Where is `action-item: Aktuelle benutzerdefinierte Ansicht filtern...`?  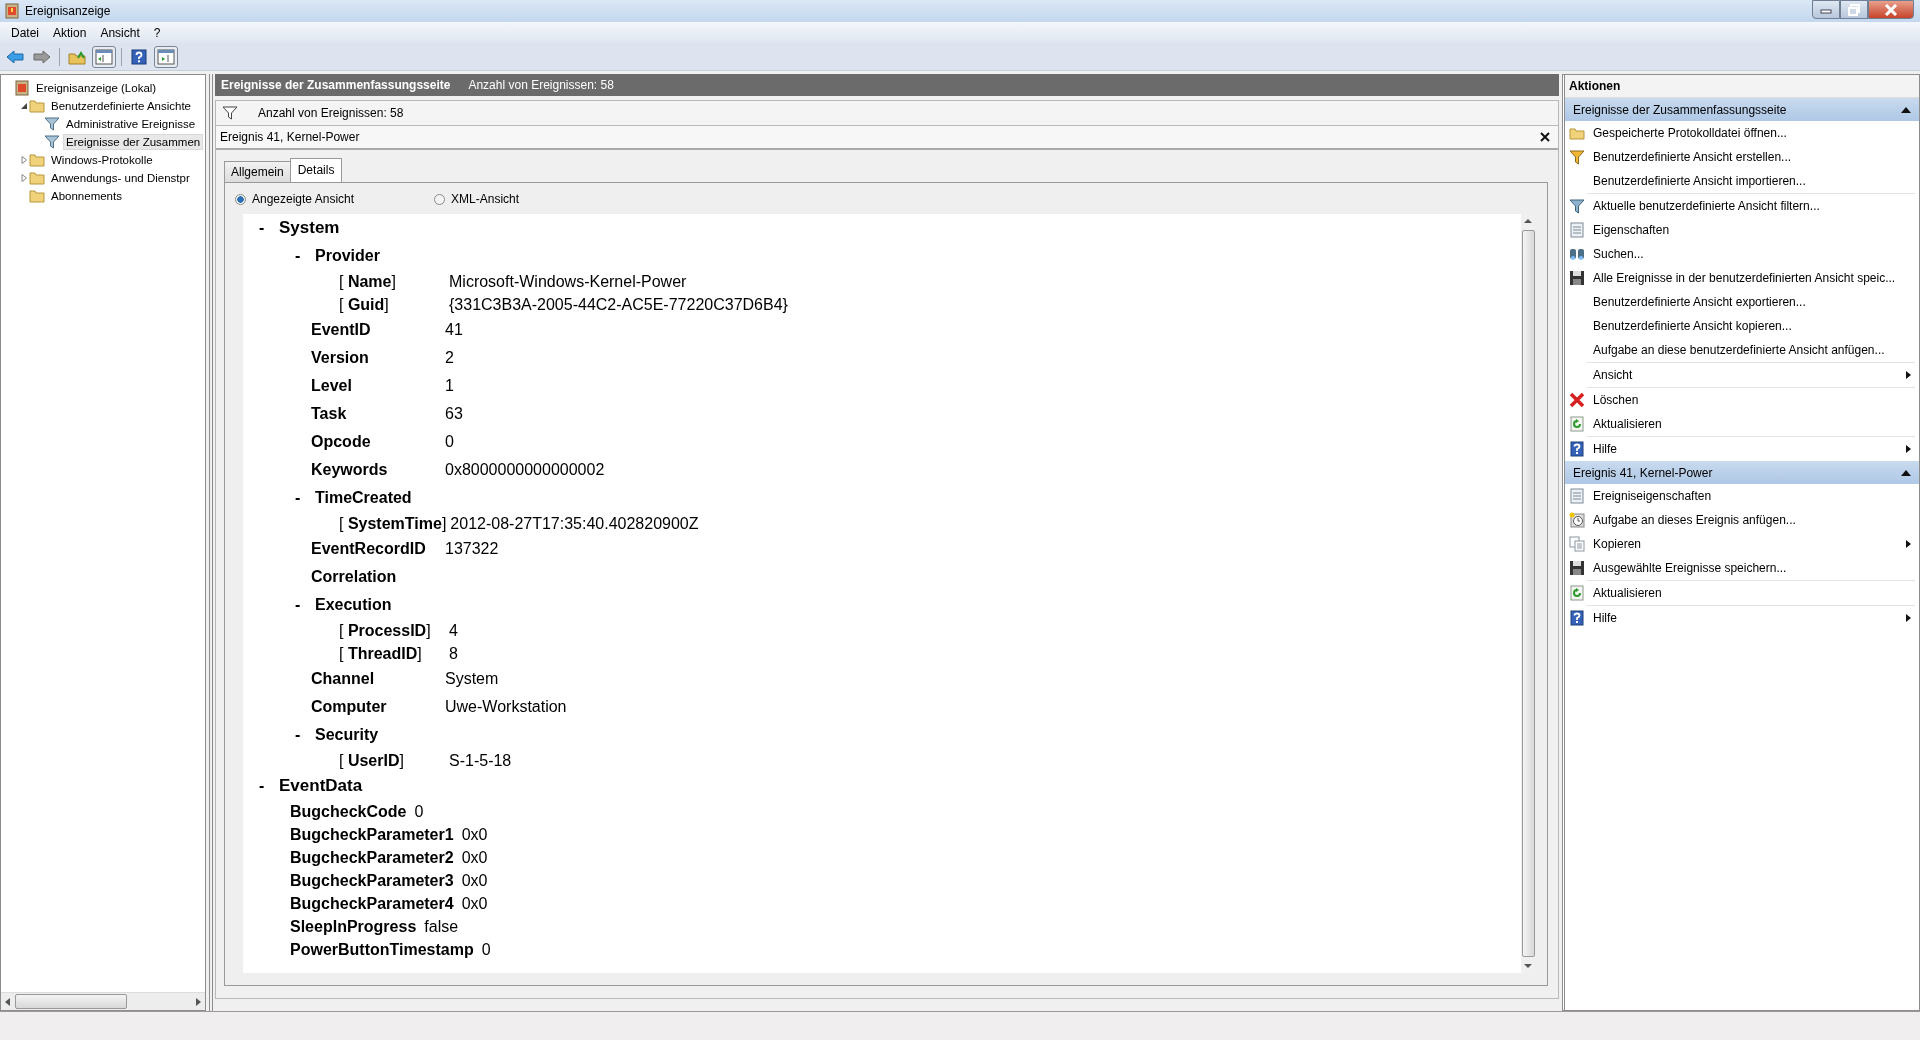 action-item: Aktuelle benutzerdefinierte Ansicht filtern... is located at coordinates (1706, 206).